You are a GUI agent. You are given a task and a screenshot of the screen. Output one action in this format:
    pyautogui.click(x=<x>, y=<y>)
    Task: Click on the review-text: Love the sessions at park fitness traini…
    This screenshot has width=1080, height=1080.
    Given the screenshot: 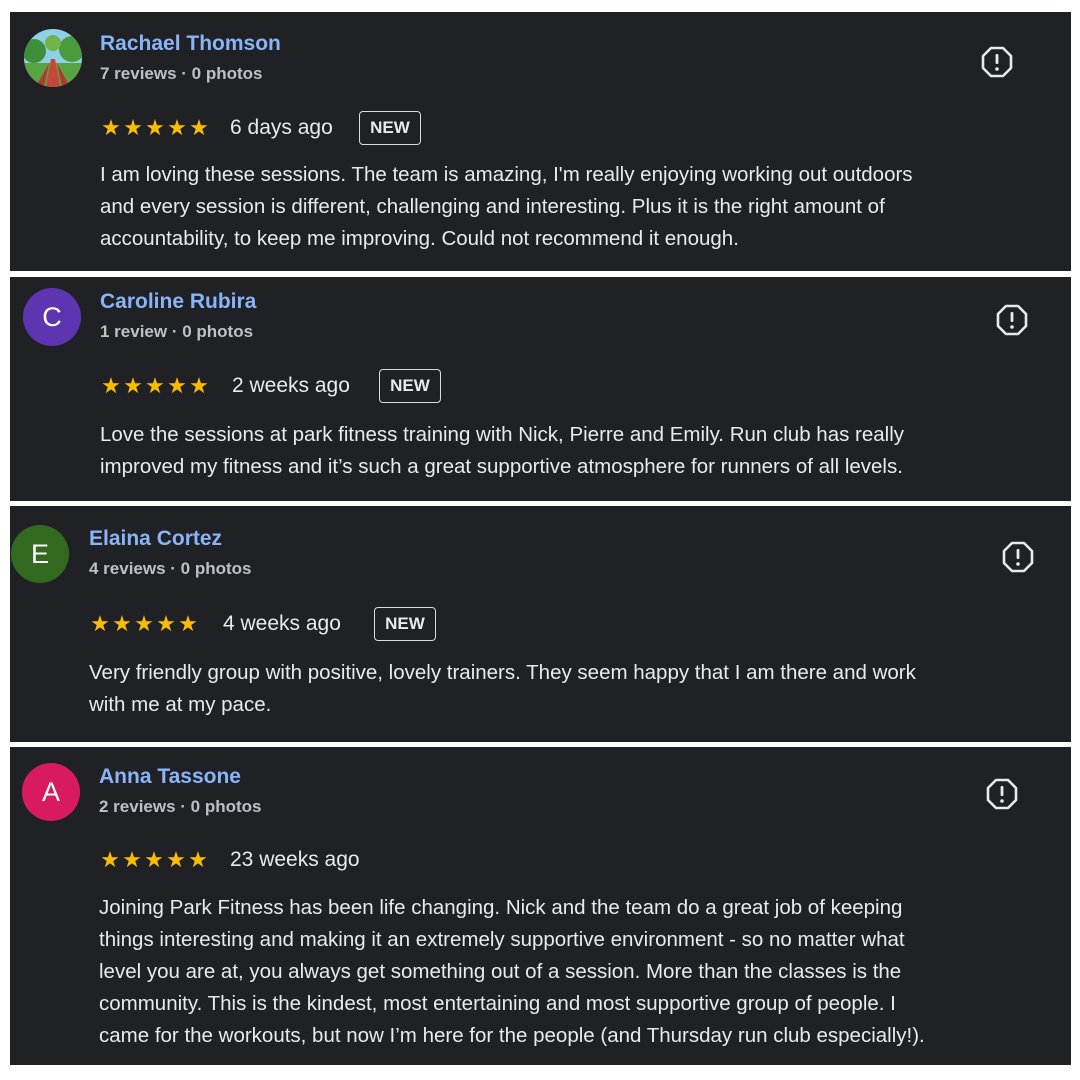 What is the action you would take?
    pyautogui.click(x=502, y=451)
    